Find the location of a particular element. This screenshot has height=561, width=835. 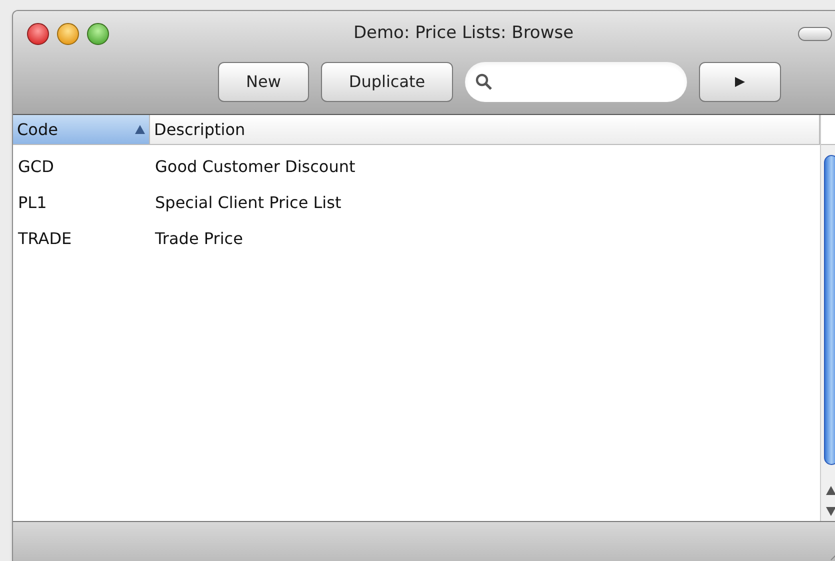

zoom-button is located at coordinates (98, 34).